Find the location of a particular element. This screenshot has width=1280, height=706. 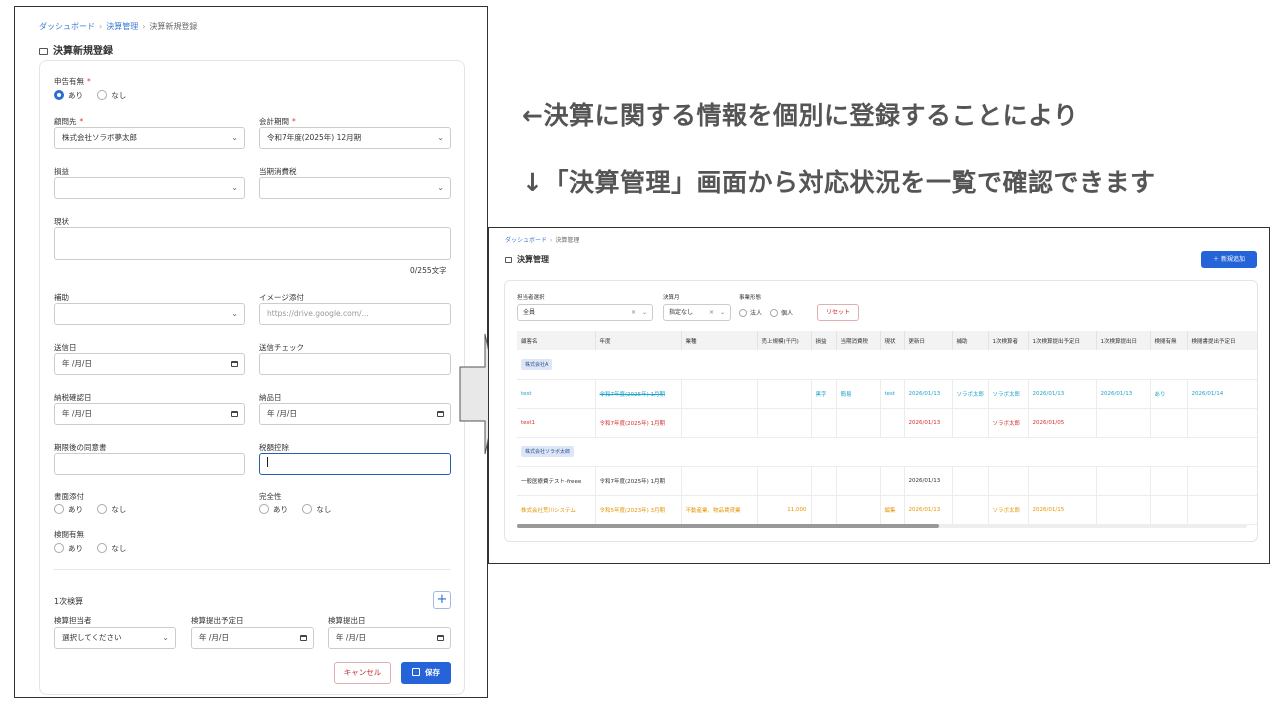

filter-kessanzuki-label: 決算月 is located at coordinates (671, 298).